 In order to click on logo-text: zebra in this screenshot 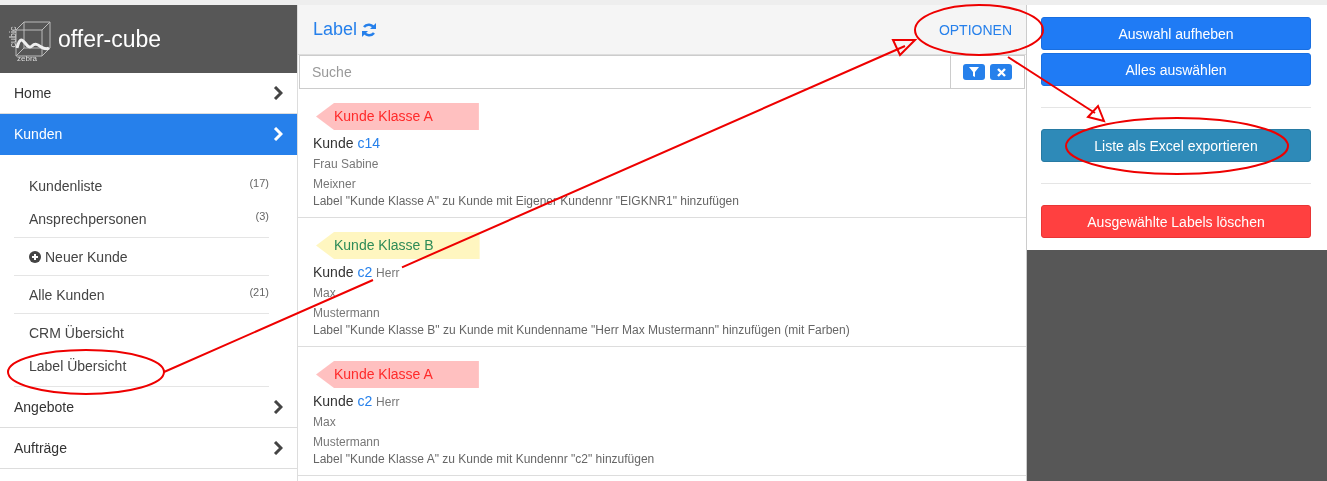, I will do `click(27, 58)`.